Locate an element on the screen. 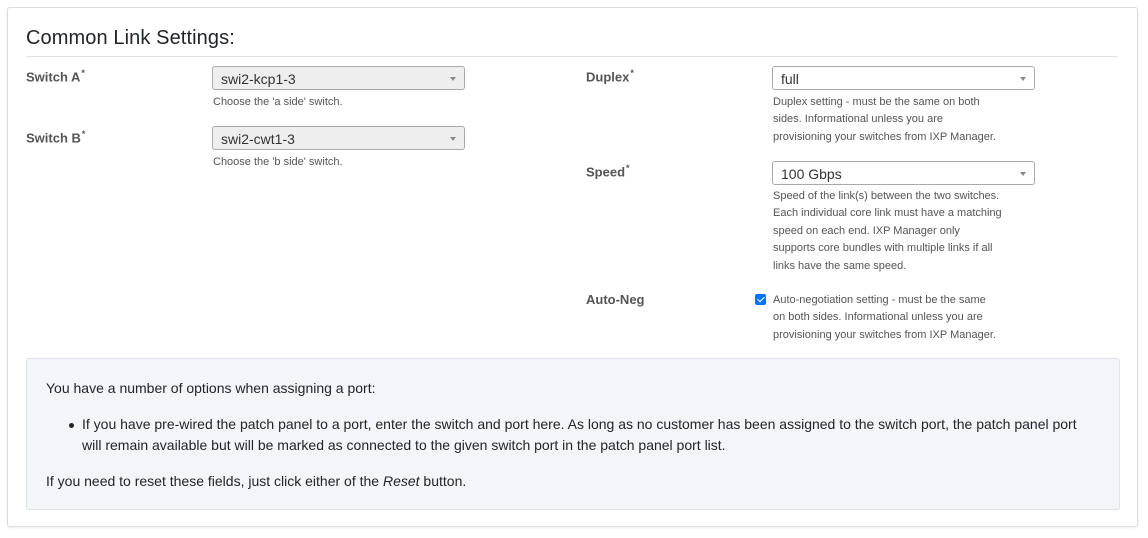 This screenshot has height=538, width=1148. duplex-value: full is located at coordinates (790, 79).